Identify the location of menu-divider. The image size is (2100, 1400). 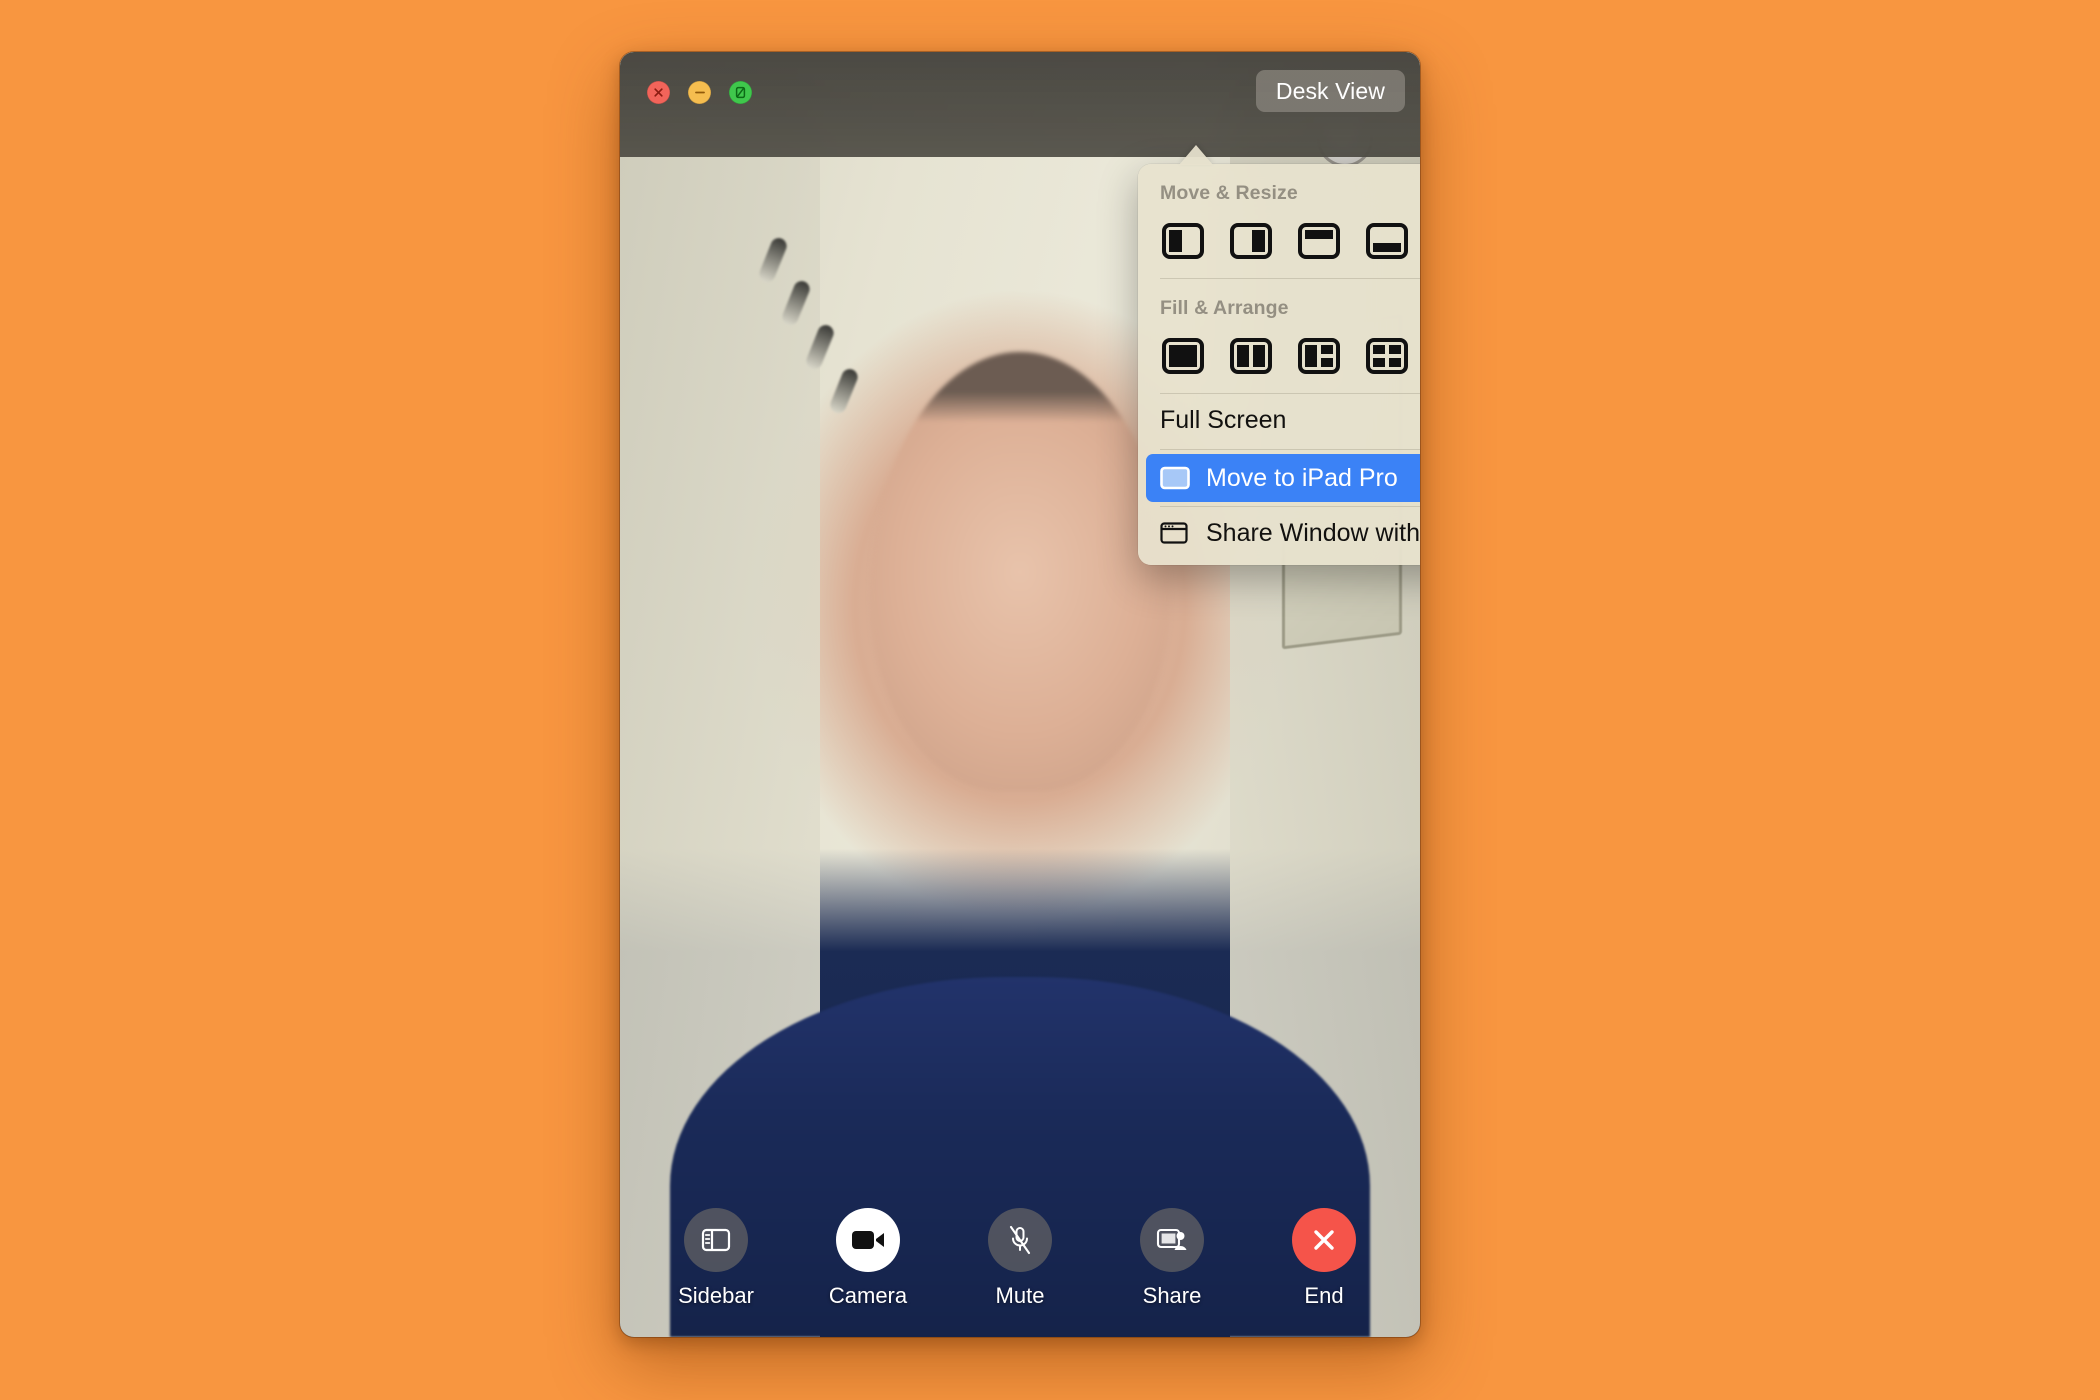
(1290, 449).